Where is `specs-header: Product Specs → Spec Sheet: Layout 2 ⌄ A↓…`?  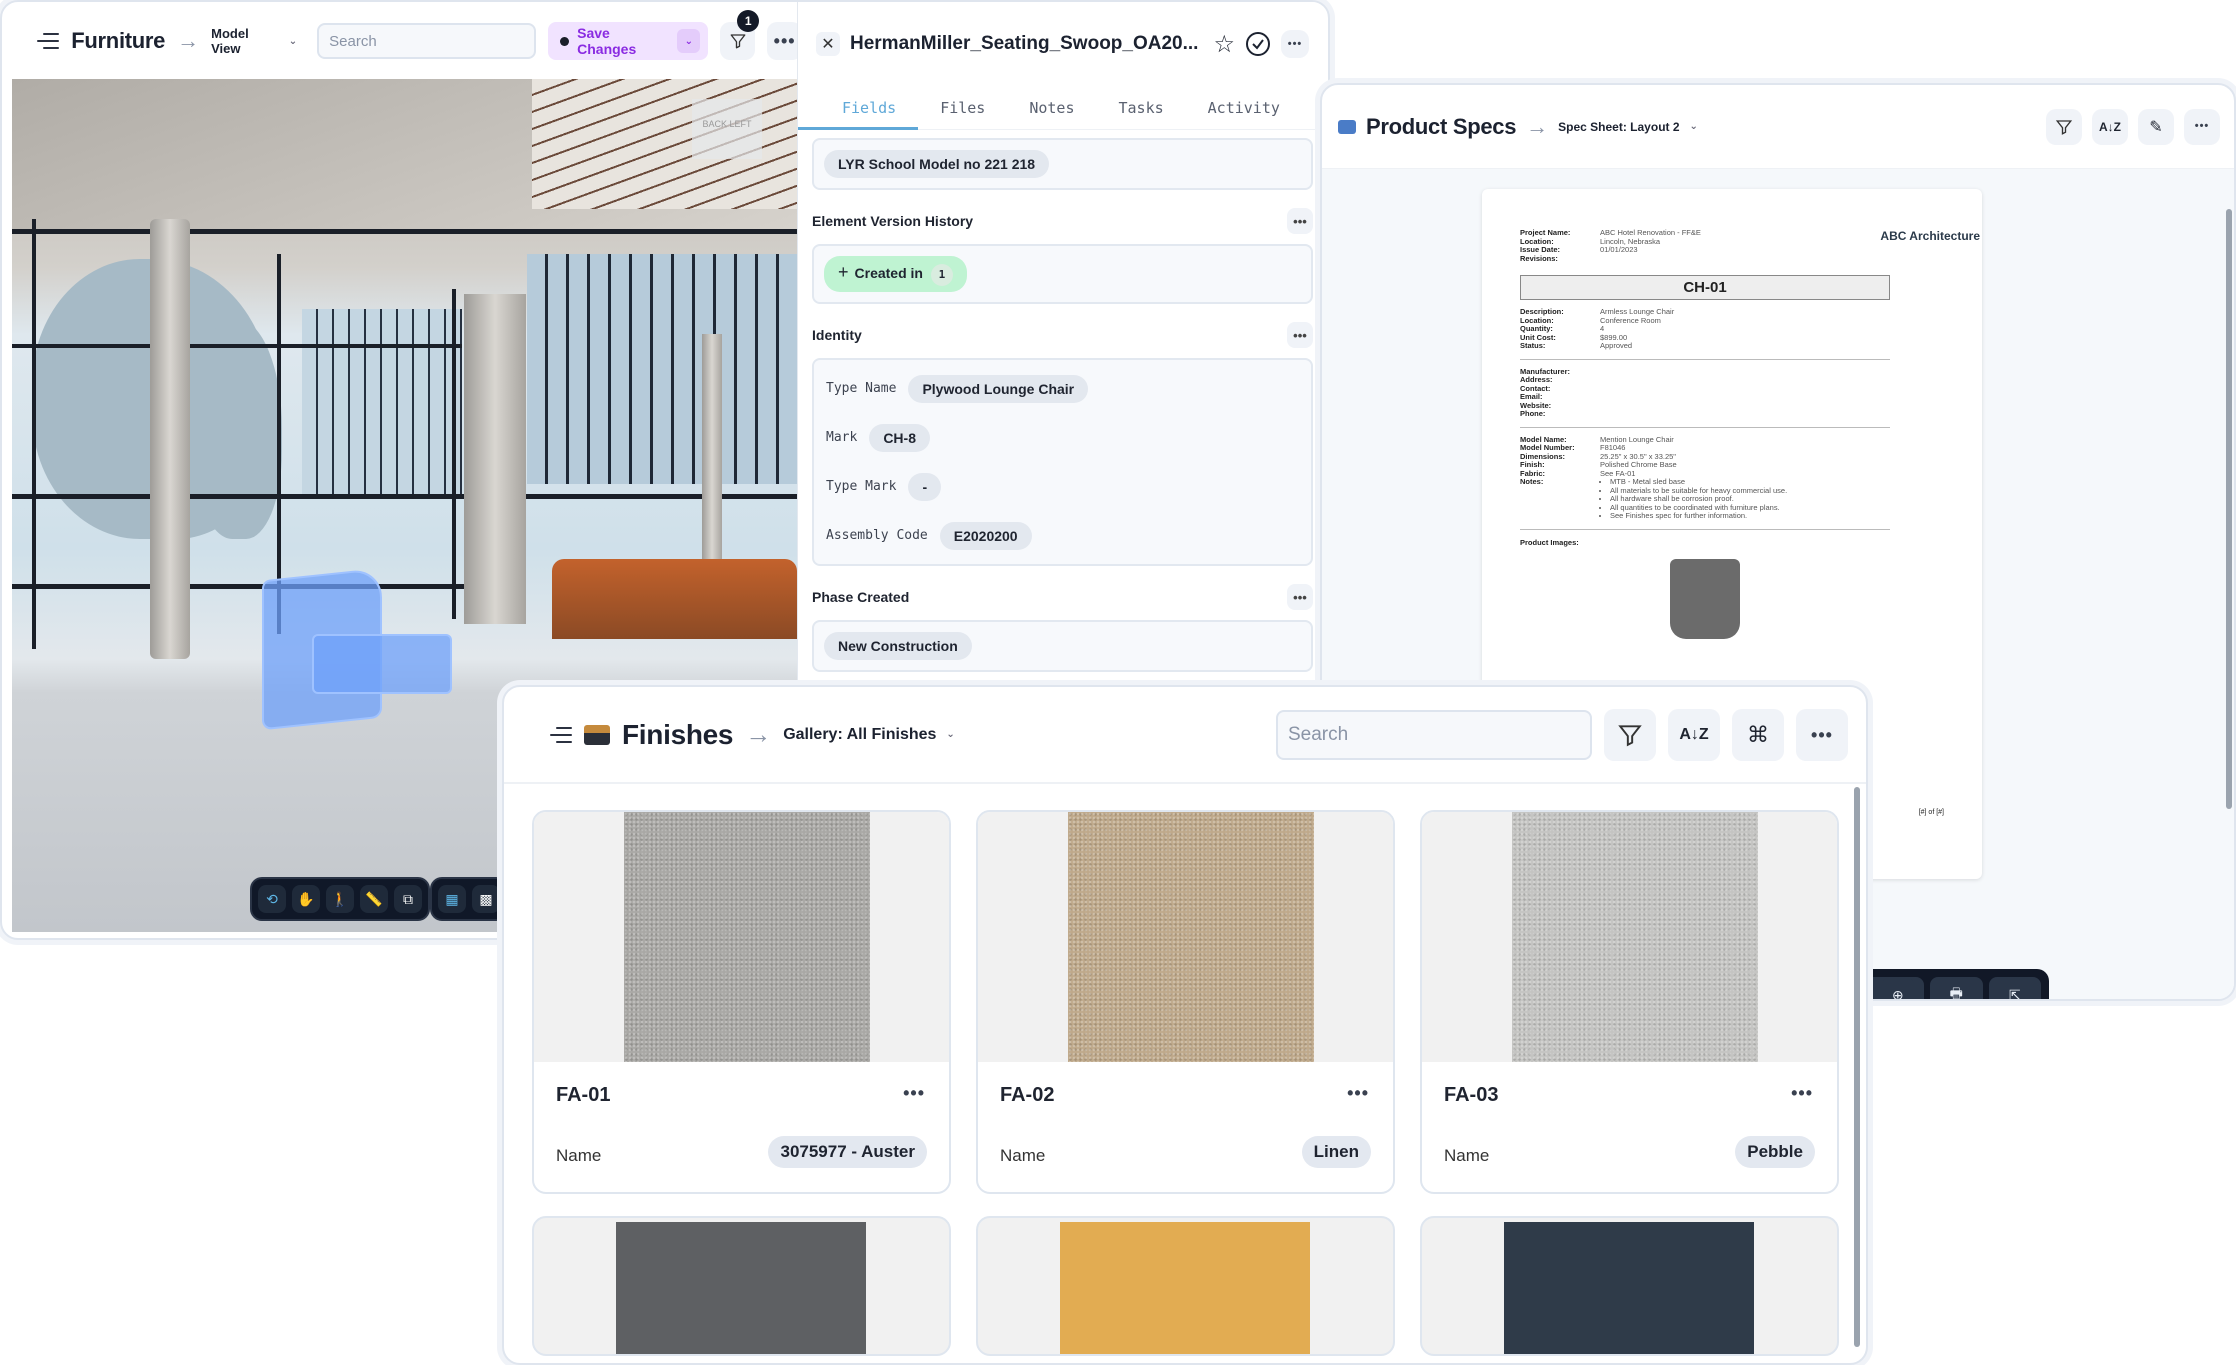
specs-header: Product Specs → Spec Sheet: Layout 2 ⌄ A↓… is located at coordinates (1778, 127).